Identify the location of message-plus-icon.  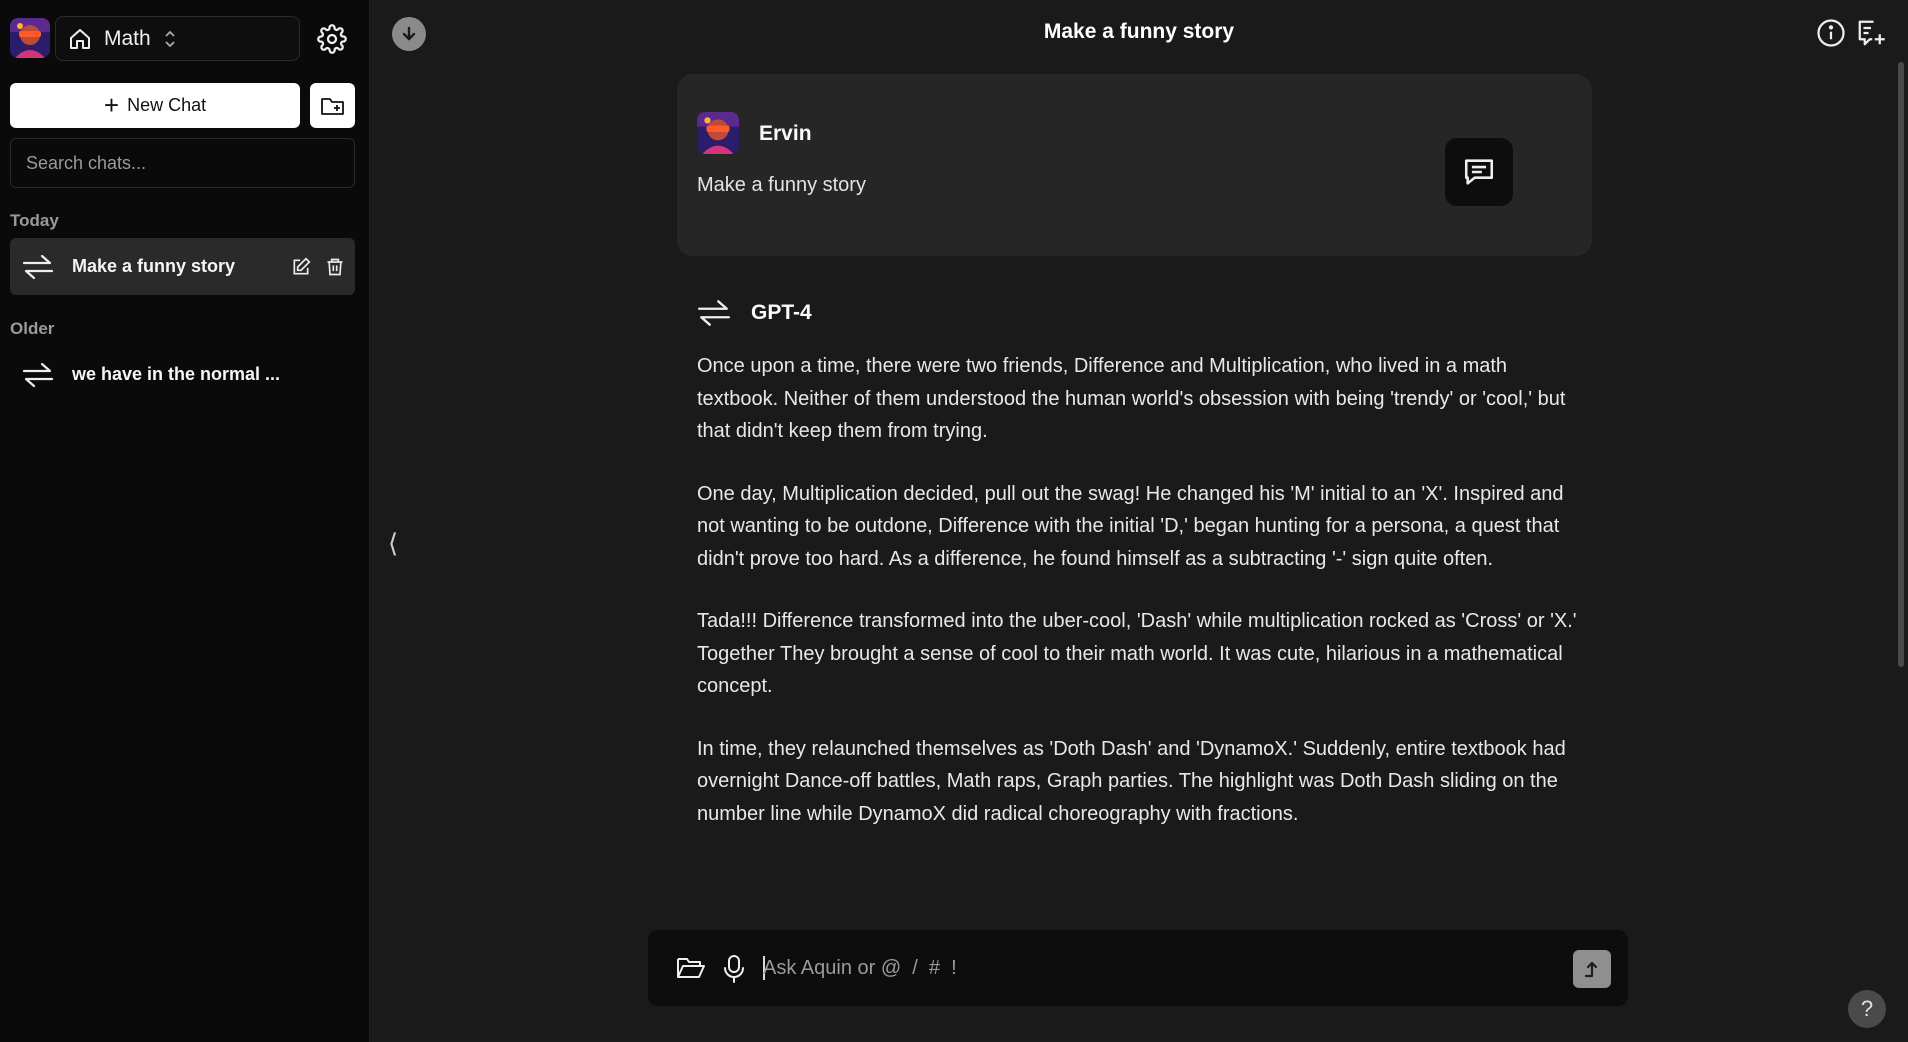
(1871, 33).